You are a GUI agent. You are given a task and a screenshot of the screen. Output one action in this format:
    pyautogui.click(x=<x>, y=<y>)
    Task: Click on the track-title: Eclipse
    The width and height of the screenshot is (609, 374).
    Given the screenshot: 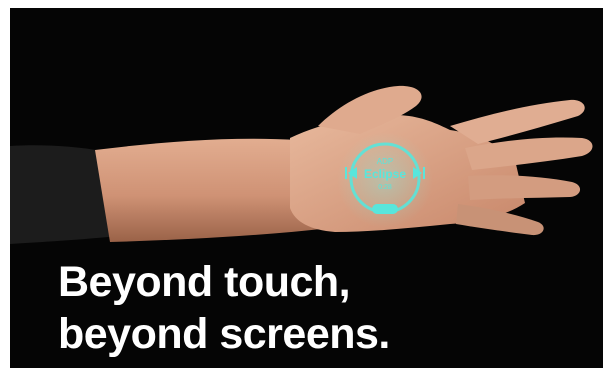 What is the action you would take?
    pyautogui.click(x=385, y=174)
    